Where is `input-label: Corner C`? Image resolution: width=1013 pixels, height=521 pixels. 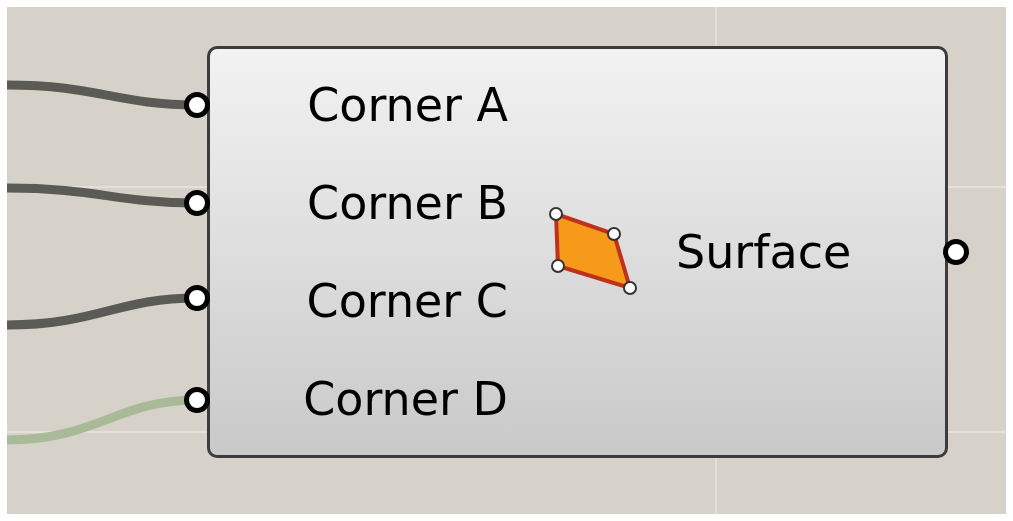 input-label: Corner C is located at coordinates (407, 301).